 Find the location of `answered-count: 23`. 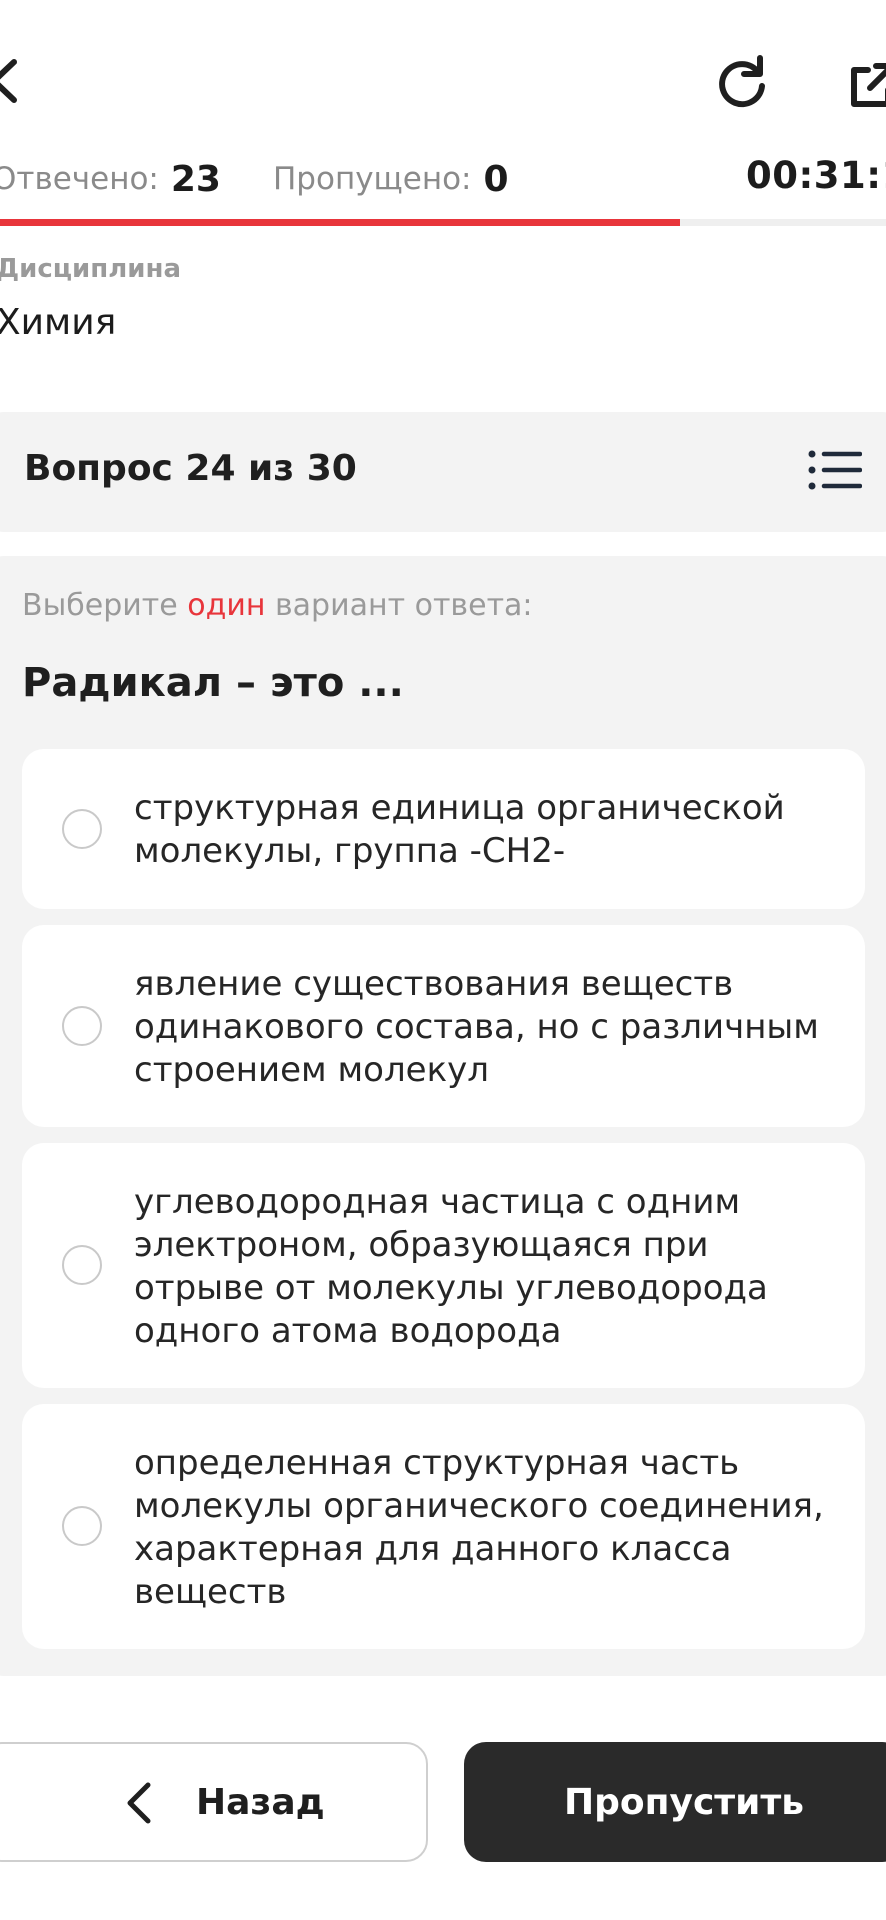

answered-count: 23 is located at coordinates (195, 179).